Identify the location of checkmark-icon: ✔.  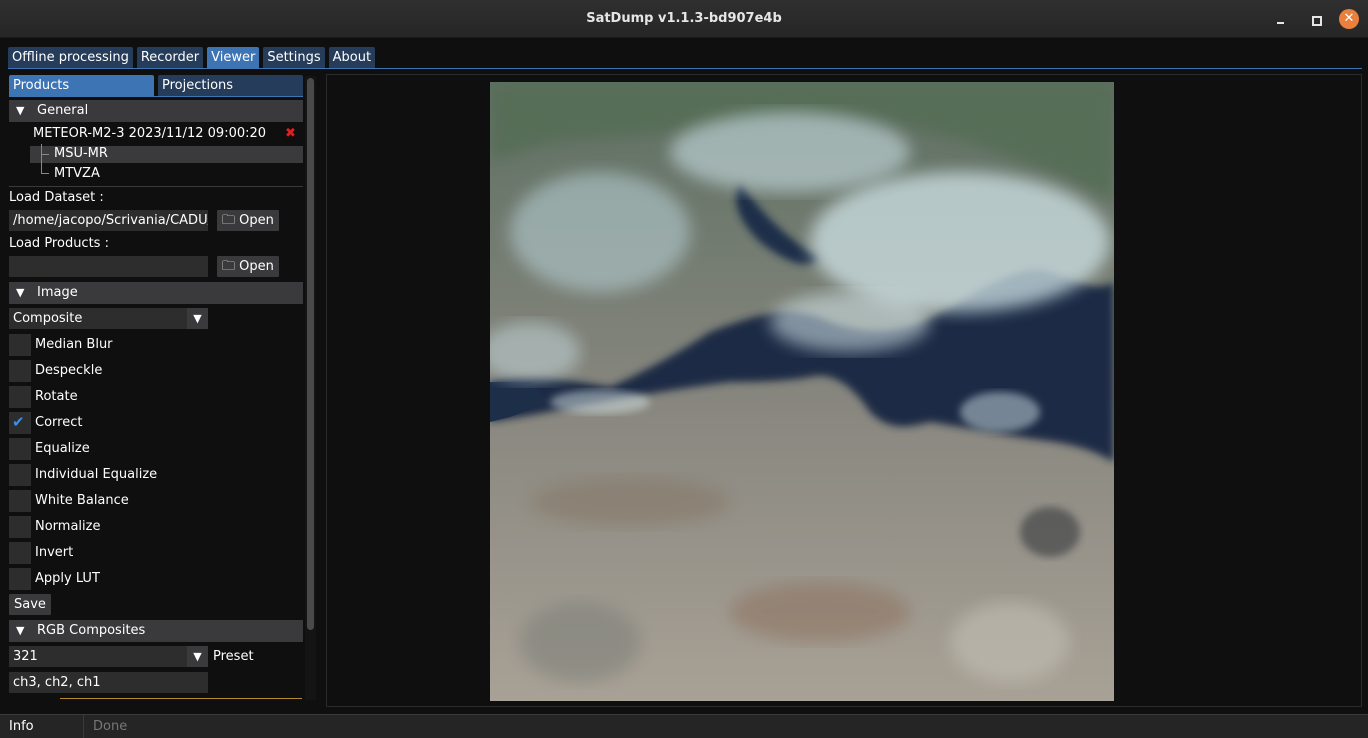
(18, 422).